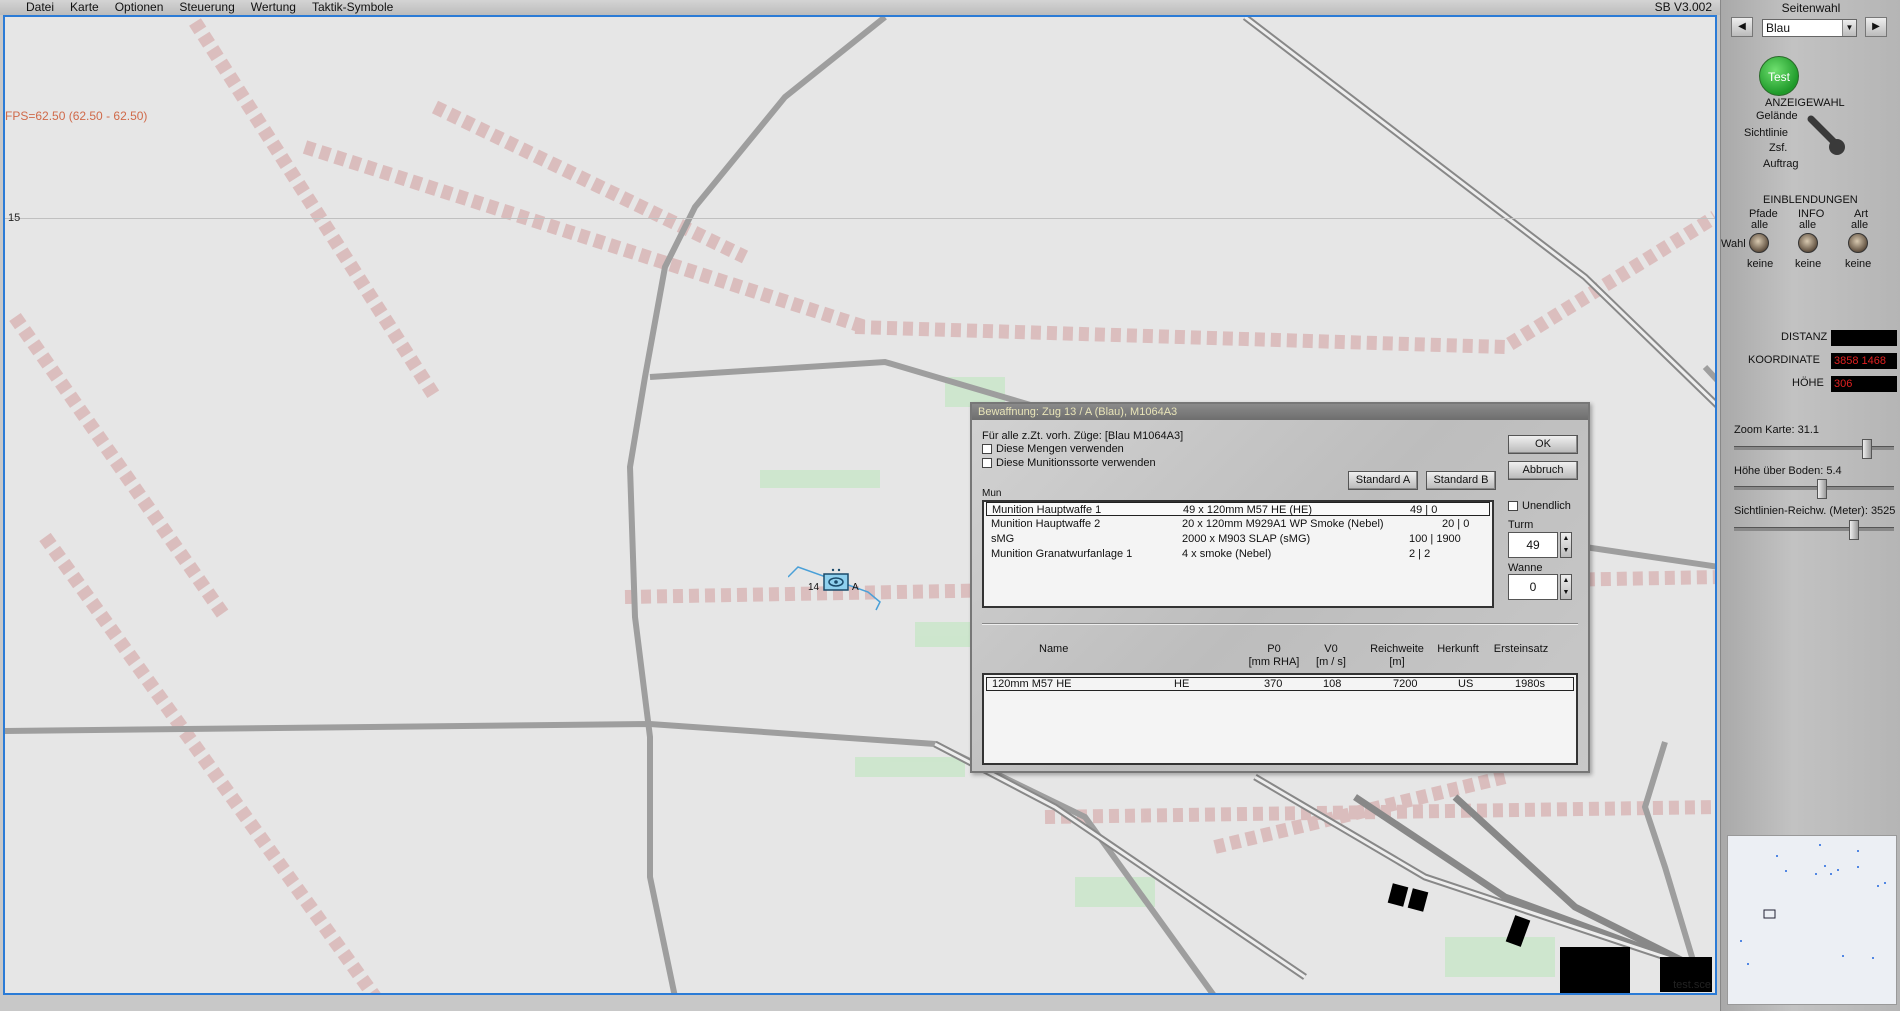 The width and height of the screenshot is (1900, 1011). I want to click on use-ammo-type-label: Diese Munitionssorte verwenden, so click(1076, 463).